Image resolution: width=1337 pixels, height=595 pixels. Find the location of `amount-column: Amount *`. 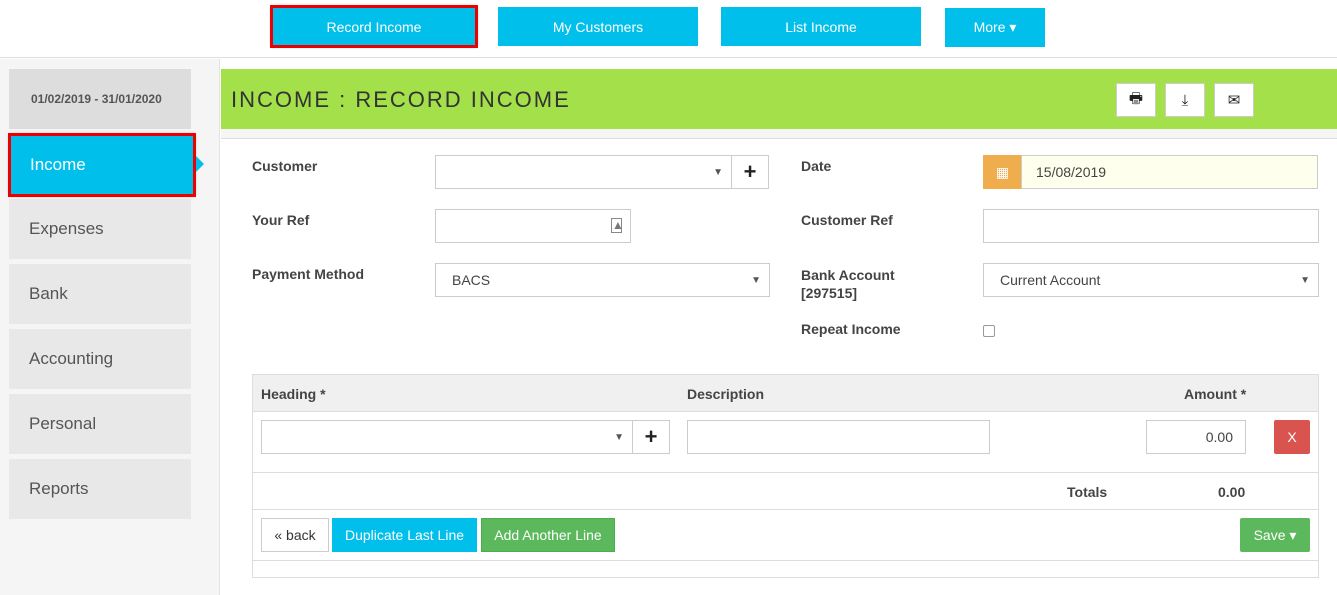

amount-column: Amount * is located at coordinates (1215, 394).